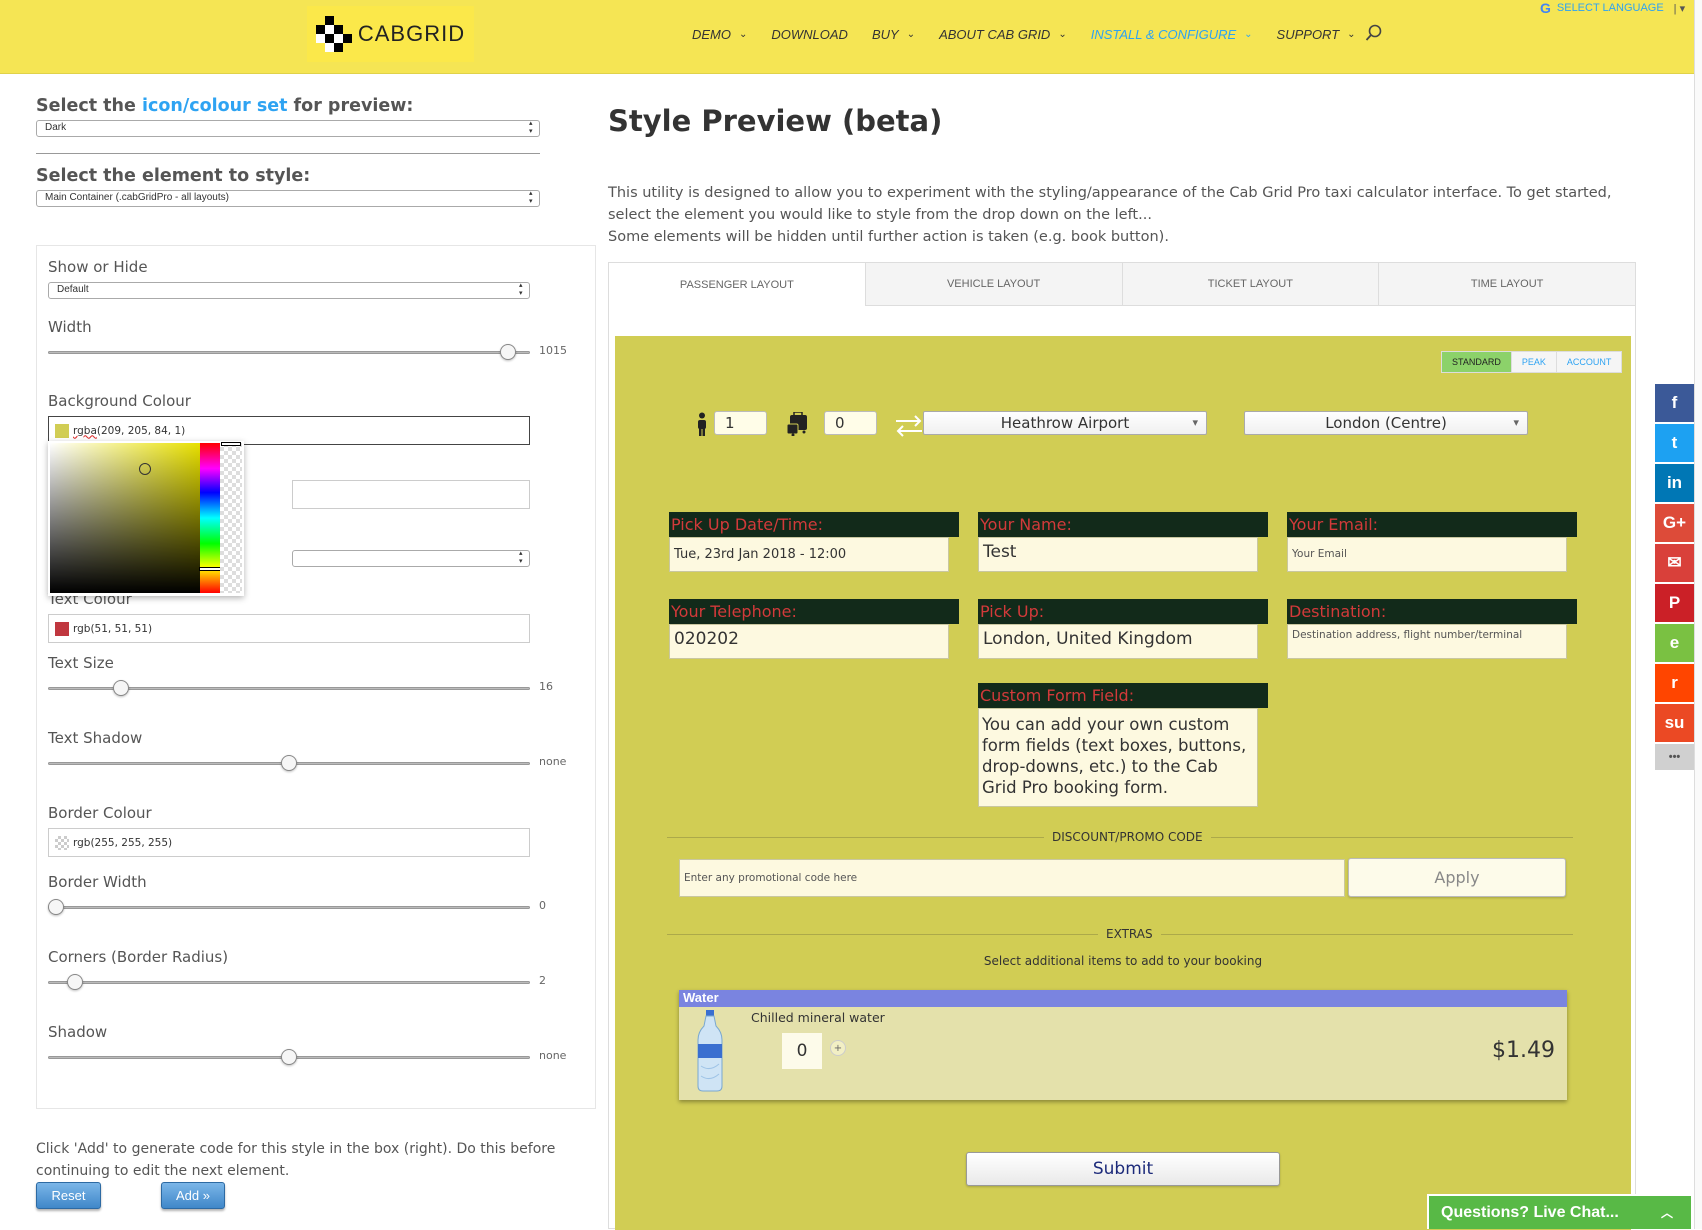 The width and height of the screenshot is (1702, 1230). I want to click on add-button: Add », so click(193, 1195).